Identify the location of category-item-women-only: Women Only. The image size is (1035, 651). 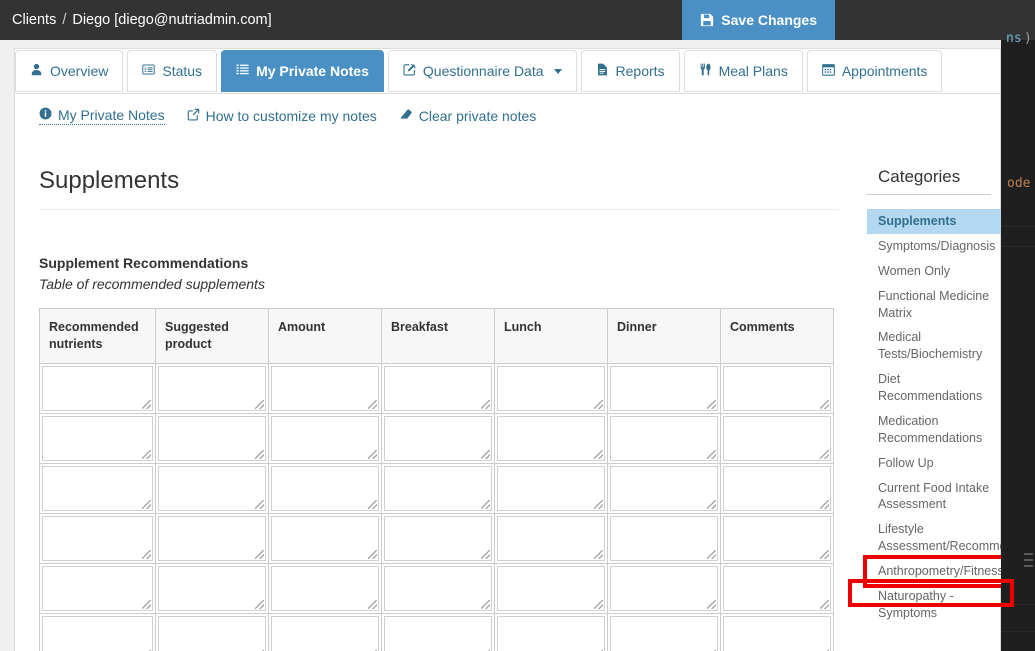
(934, 271).